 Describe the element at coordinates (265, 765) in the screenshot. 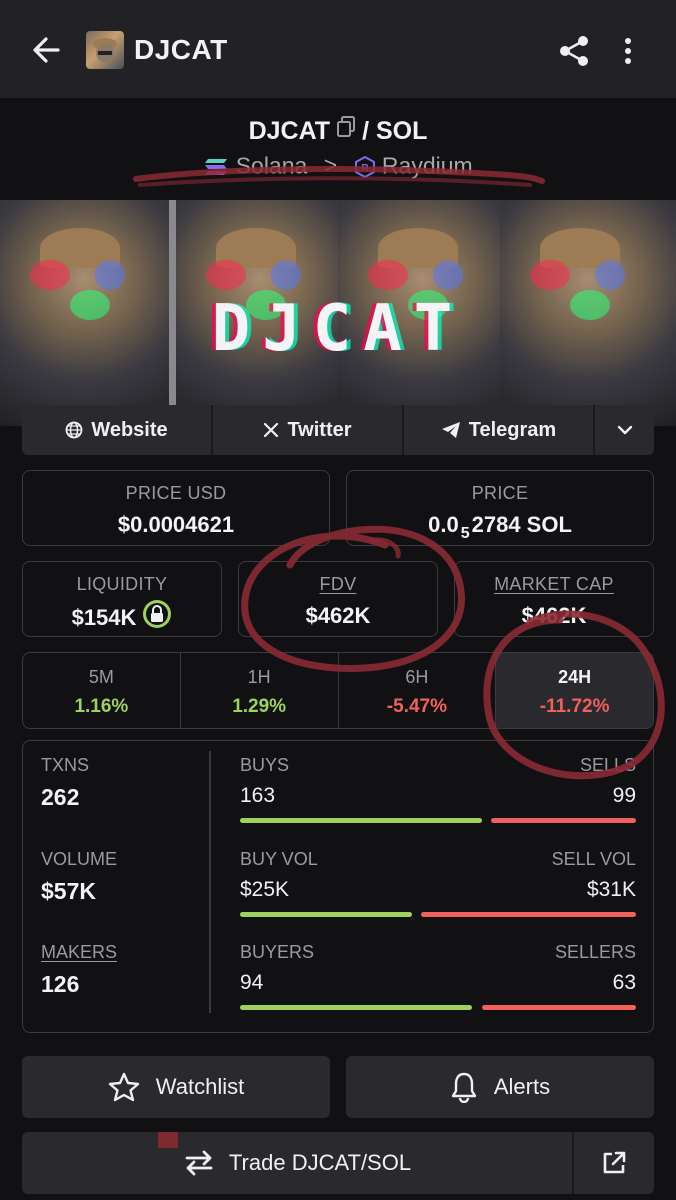

I see `buys-label: BUYS` at that location.